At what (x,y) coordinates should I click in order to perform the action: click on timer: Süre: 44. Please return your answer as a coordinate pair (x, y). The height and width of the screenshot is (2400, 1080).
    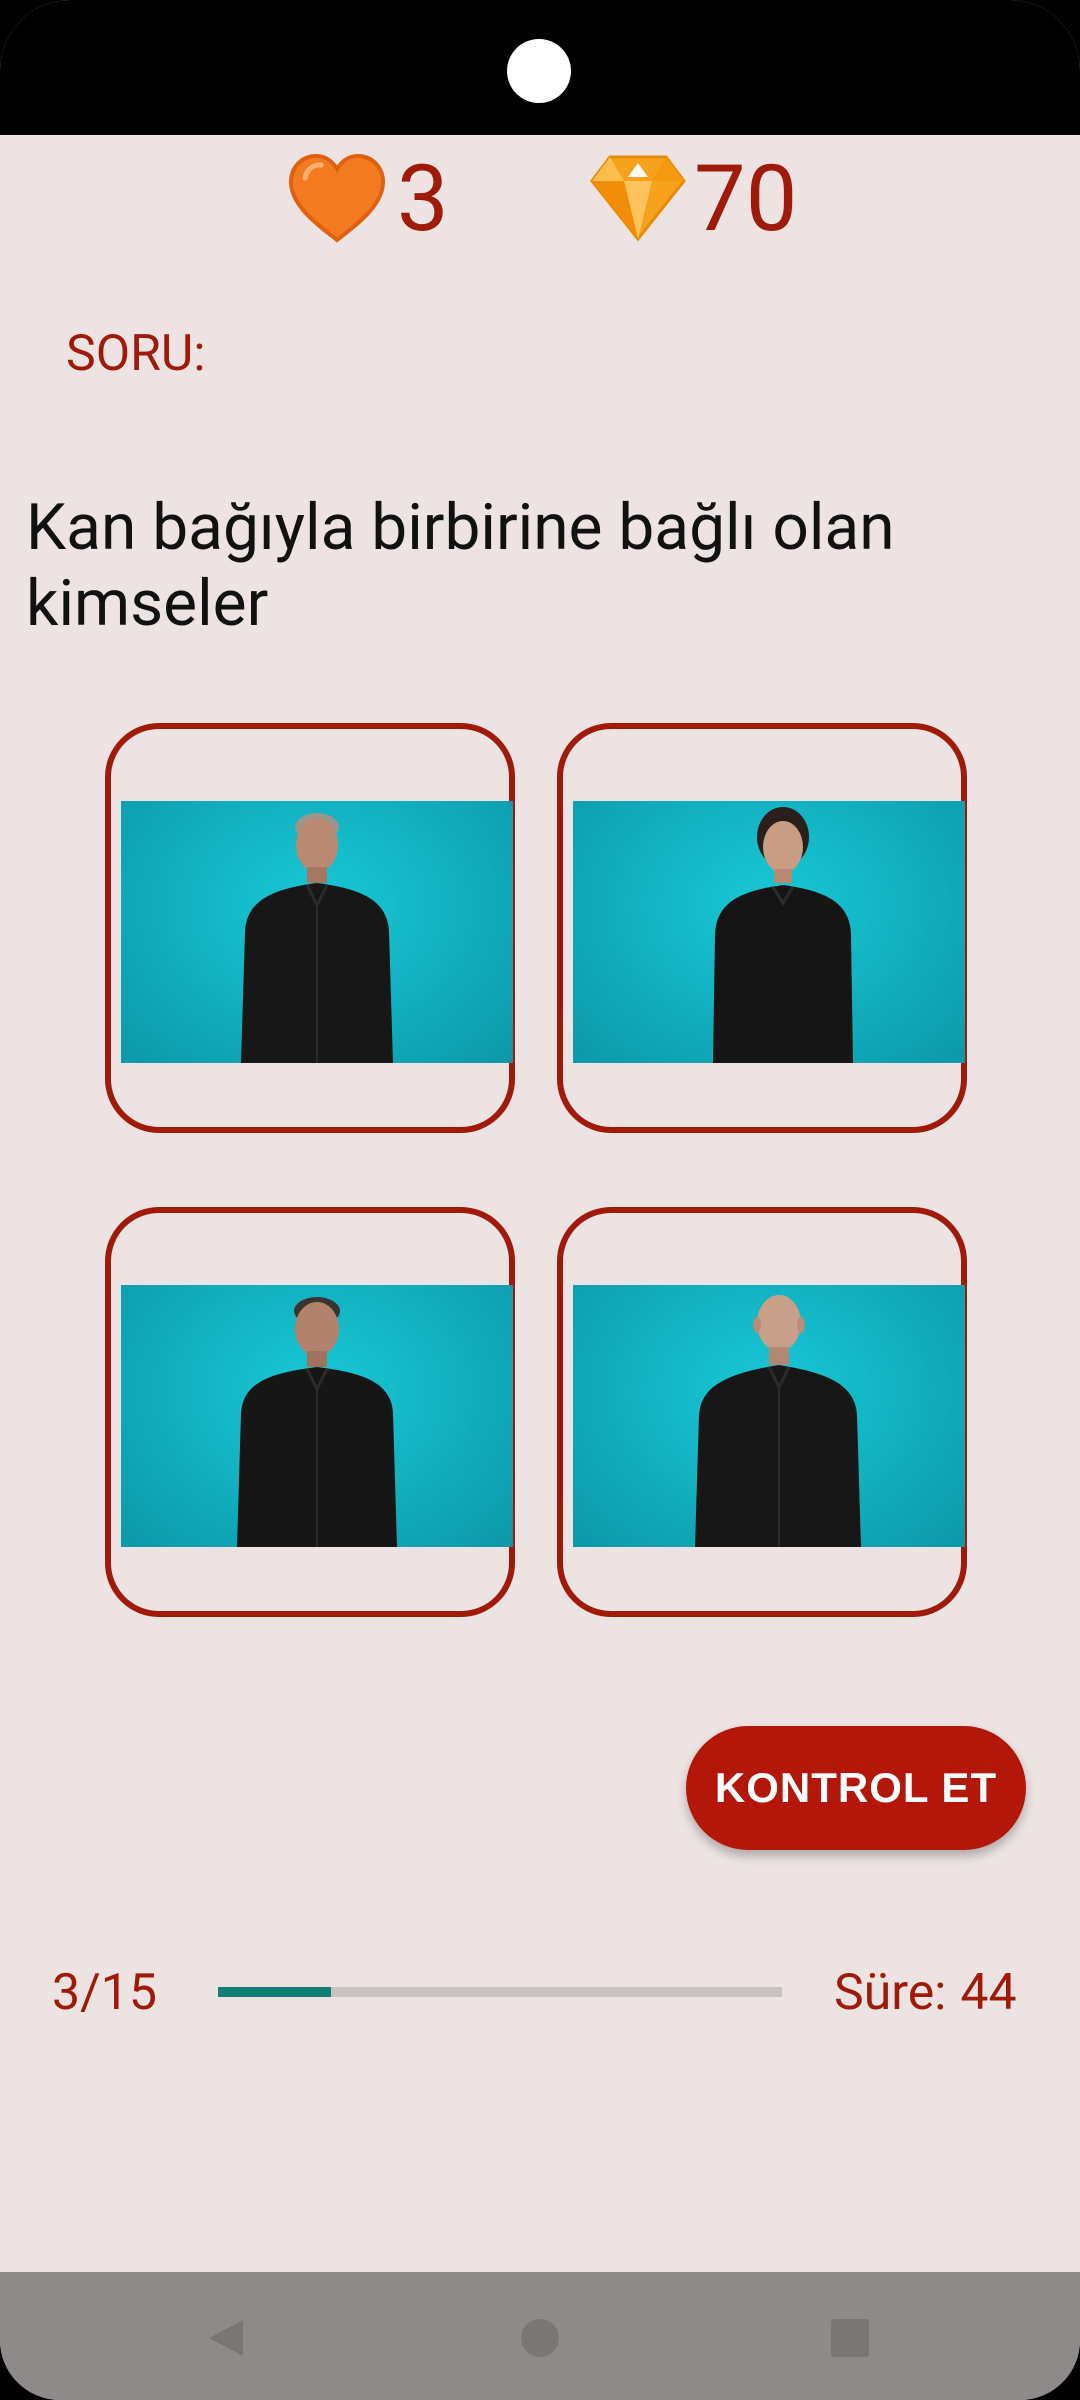
    Looking at the image, I should click on (925, 1993).